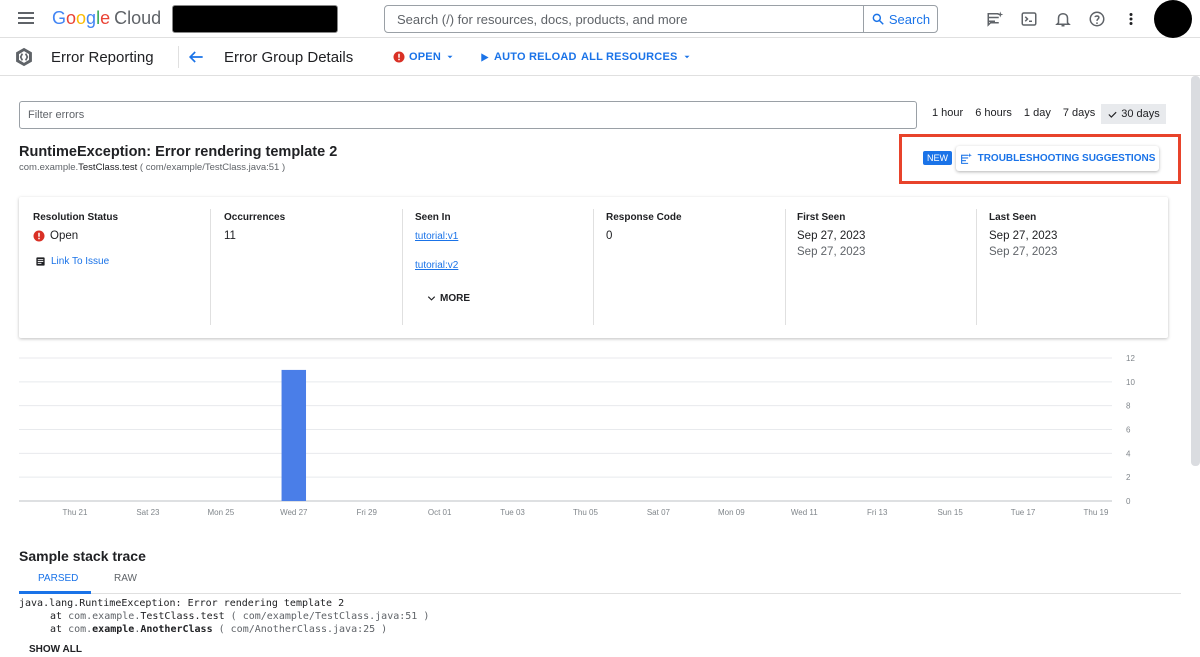 The image size is (1200, 657). Describe the element at coordinates (1066, 158) in the screenshot. I see `troubleshooting-label: TROUBLESHOOTING SUGGESTIONS` at that location.